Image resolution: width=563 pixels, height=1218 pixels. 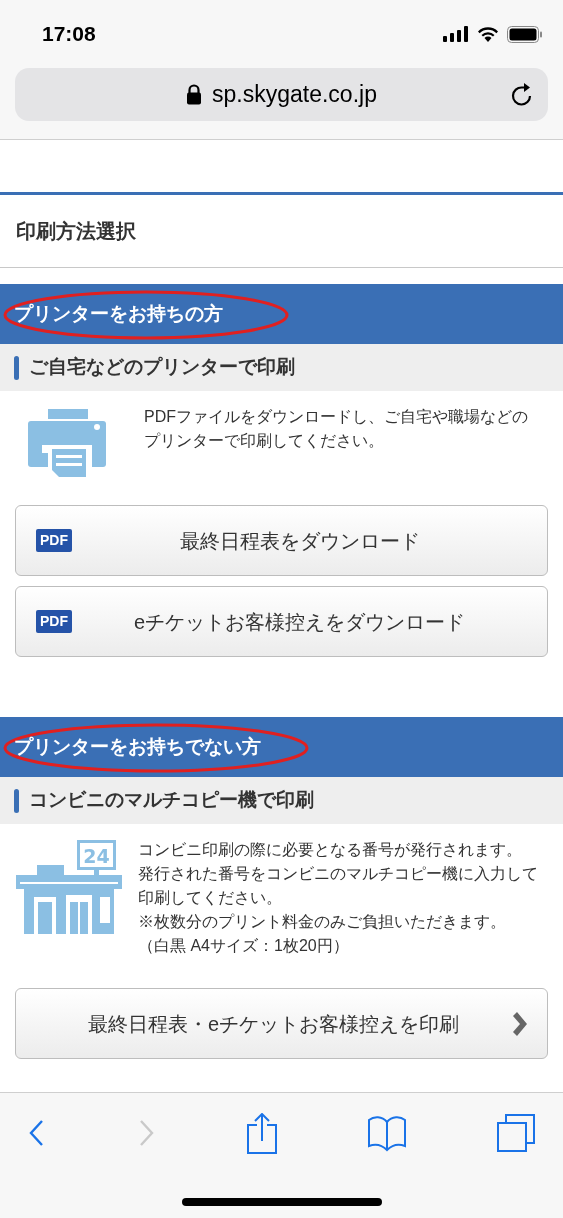 I want to click on tabs-icon, so click(x=516, y=1133).